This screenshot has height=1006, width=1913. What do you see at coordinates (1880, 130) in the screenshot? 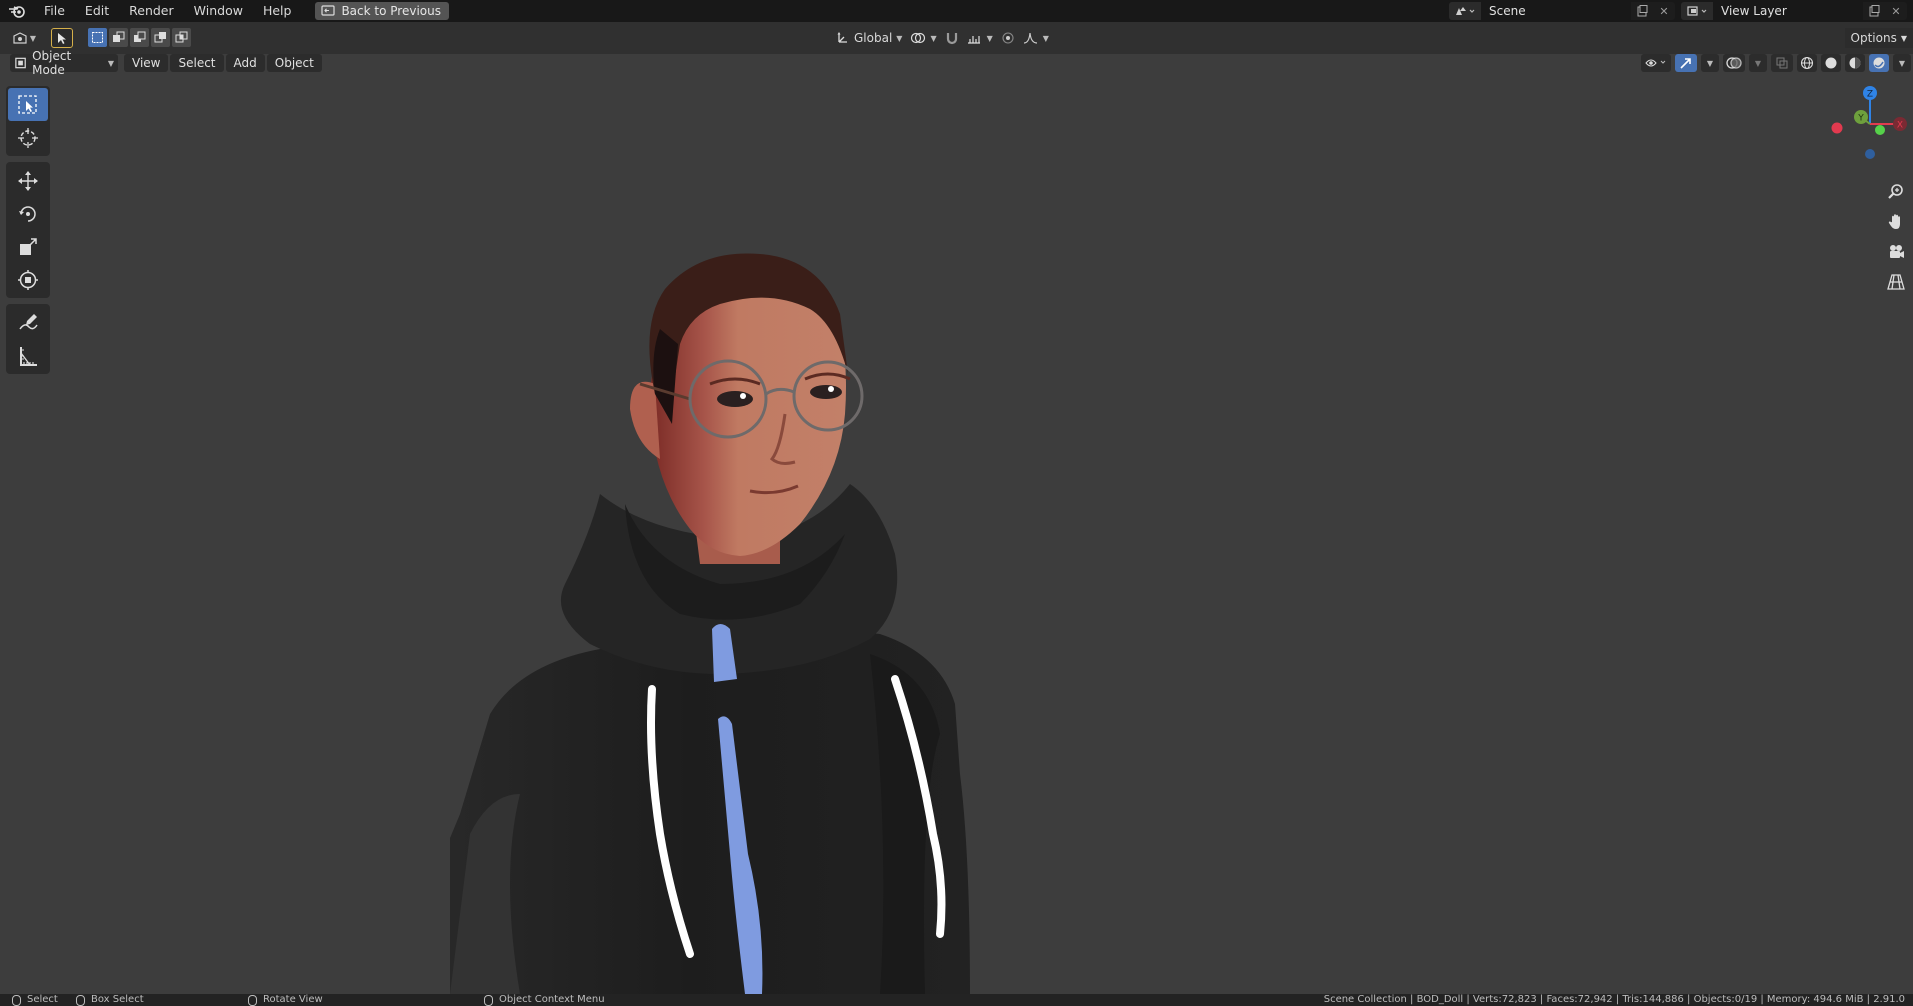
I see `gizmo-neg-y-axis` at bounding box center [1880, 130].